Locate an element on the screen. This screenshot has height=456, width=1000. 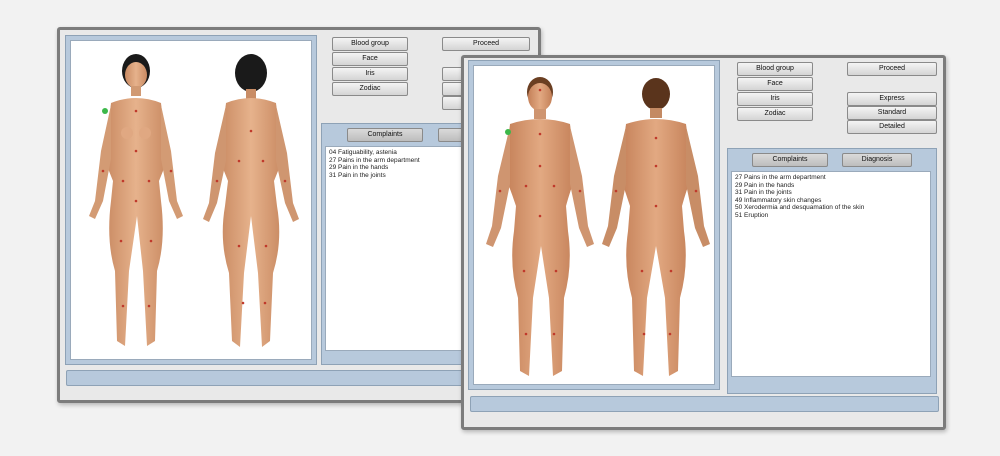
male-front-figure is located at coordinates (540, 226).